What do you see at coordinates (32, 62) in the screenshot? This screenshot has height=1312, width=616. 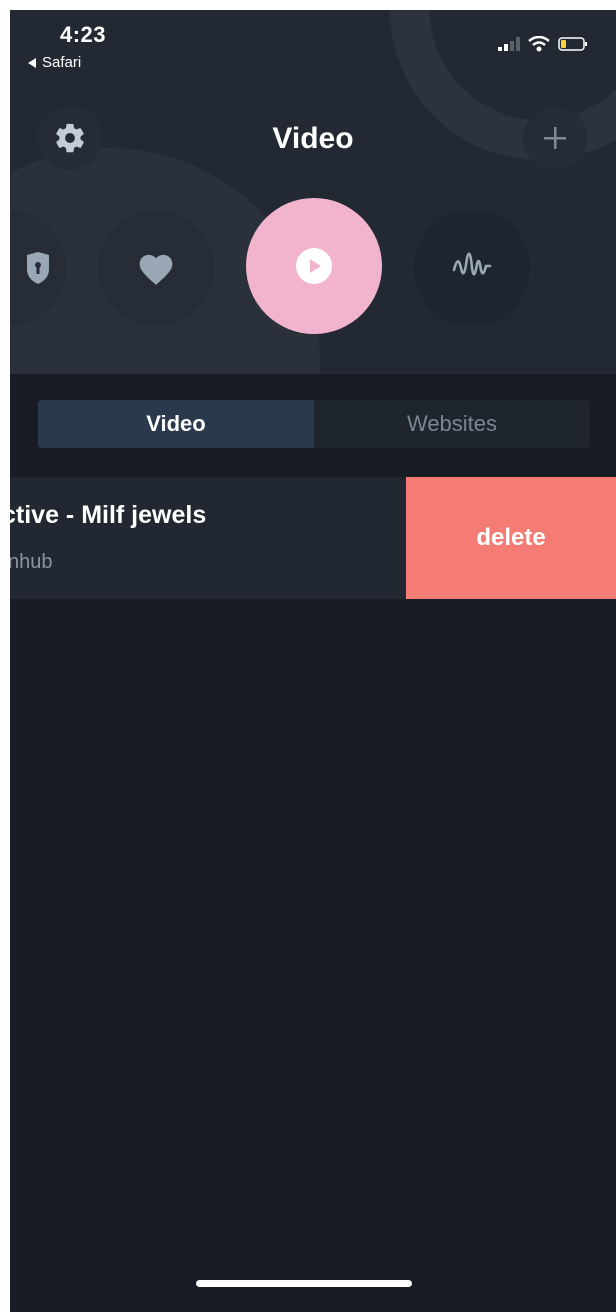 I see `back-arrow-icon` at bounding box center [32, 62].